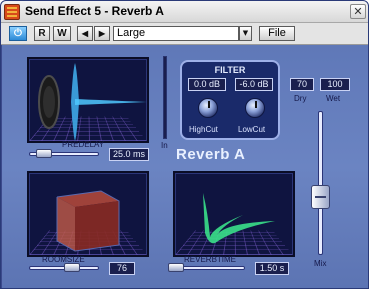 The image size is (369, 289). Describe the element at coordinates (245, 33) in the screenshot. I see `chevron-down-icon: ▼` at that location.